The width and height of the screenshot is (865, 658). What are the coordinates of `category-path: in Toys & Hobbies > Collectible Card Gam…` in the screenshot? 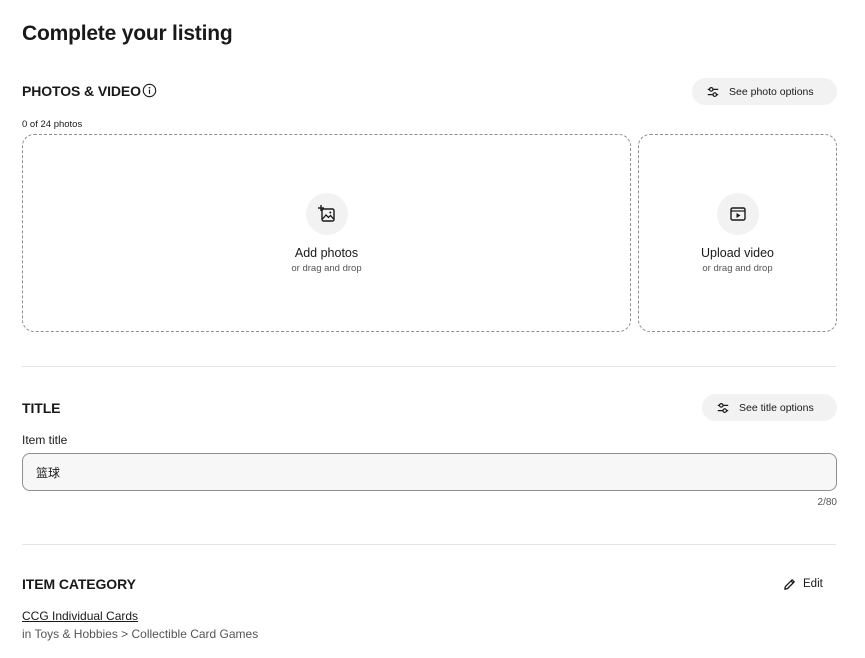 It's located at (140, 634).